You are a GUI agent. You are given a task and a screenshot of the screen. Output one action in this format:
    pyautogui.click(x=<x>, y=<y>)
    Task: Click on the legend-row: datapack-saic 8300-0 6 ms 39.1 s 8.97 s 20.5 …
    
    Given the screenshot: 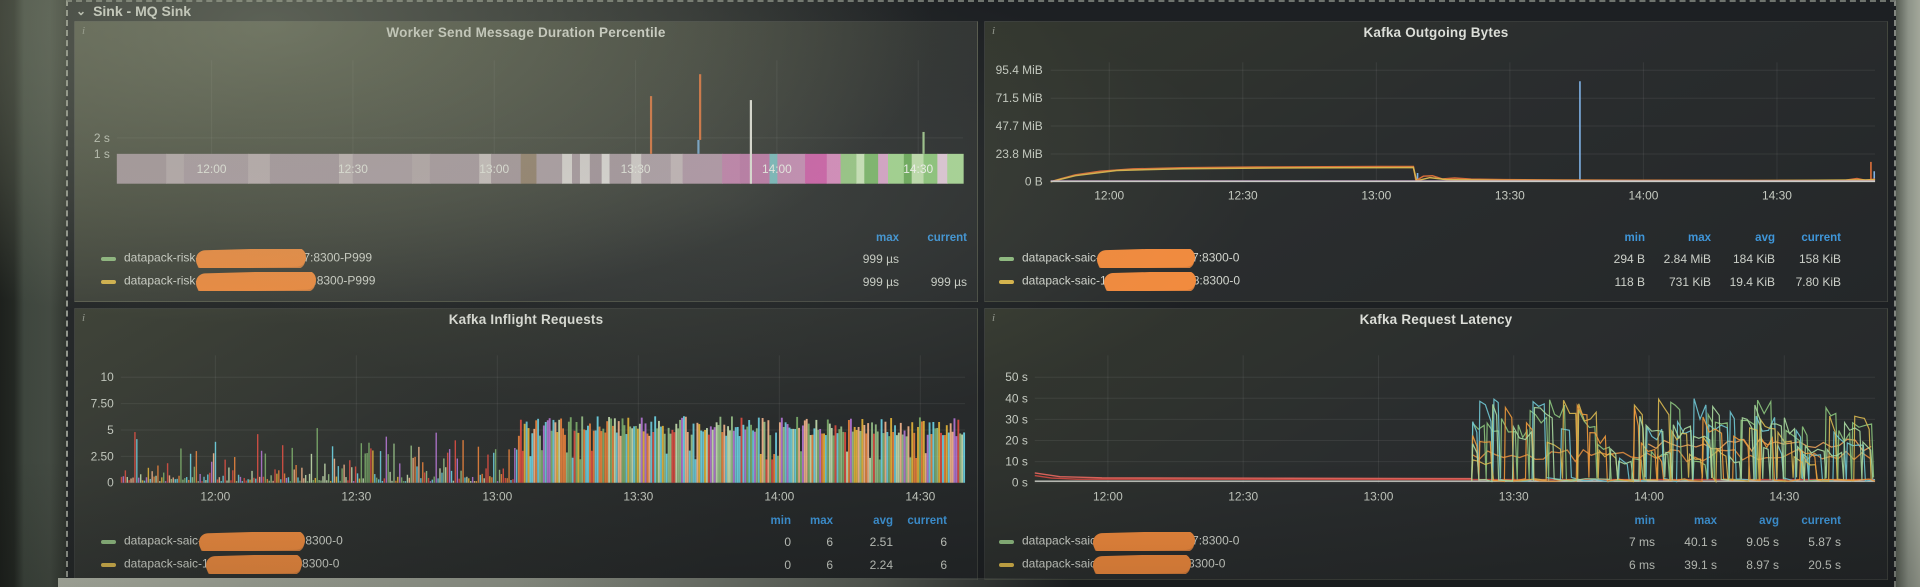 What is the action you would take?
    pyautogui.click(x=1420, y=564)
    